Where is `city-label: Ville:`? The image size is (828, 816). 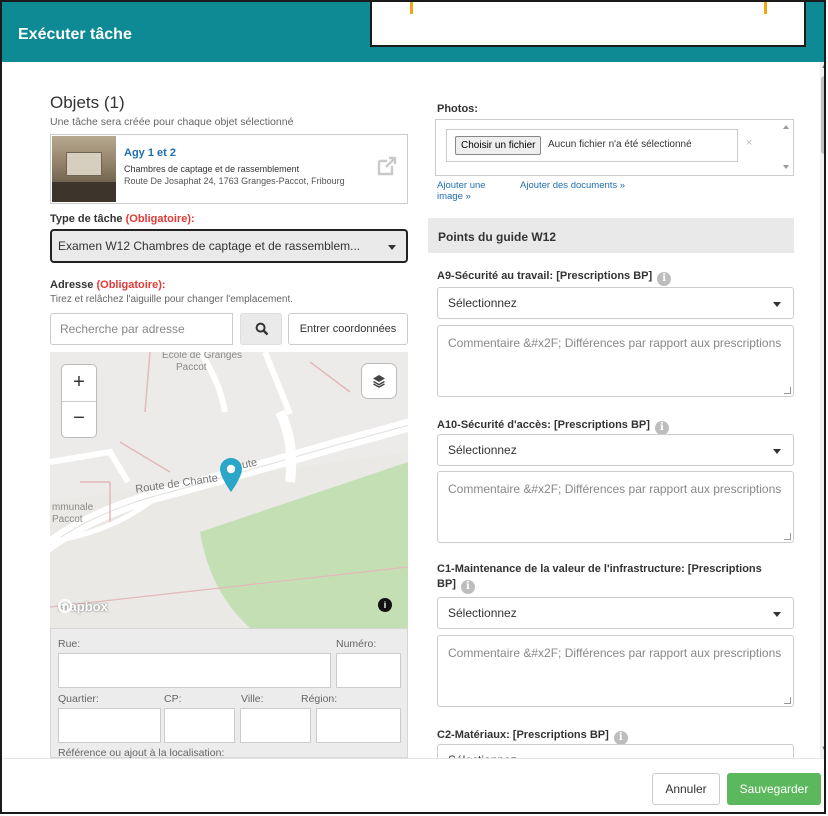 city-label: Ville: is located at coordinates (252, 699).